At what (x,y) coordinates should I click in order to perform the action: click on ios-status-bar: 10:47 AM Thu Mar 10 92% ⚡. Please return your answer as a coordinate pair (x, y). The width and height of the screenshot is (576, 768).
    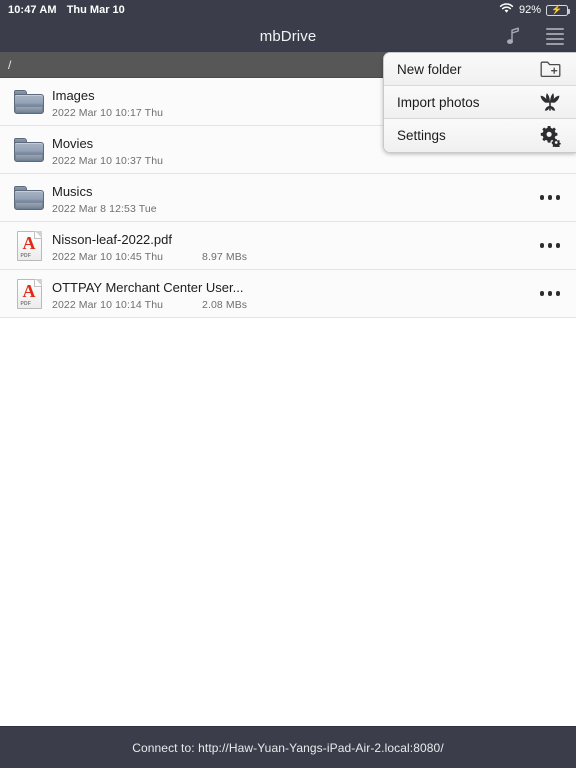
    Looking at the image, I should click on (288, 10).